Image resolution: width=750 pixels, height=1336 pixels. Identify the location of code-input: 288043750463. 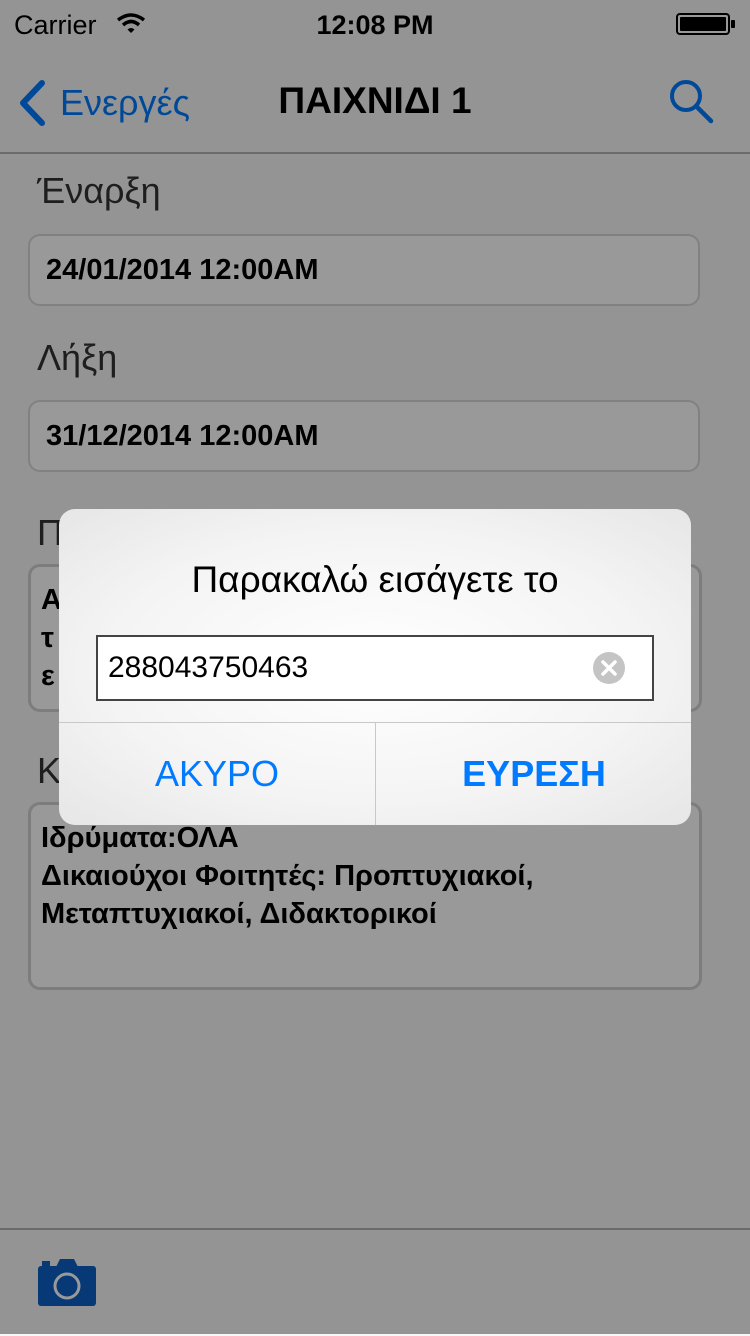
(375, 668).